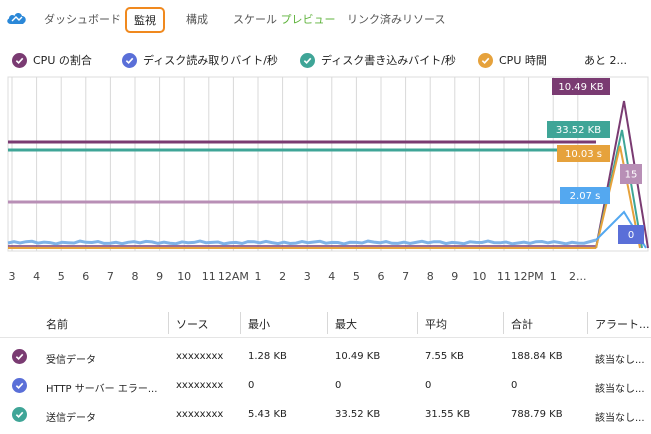 This screenshot has width=651, height=434. I want to click on col-max: 最大, so click(346, 324).